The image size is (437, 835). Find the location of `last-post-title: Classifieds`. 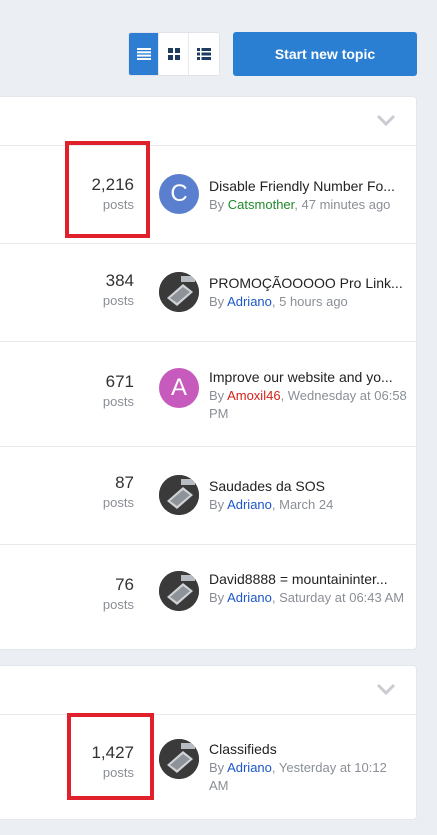

last-post-title: Classifieds is located at coordinates (308, 749).